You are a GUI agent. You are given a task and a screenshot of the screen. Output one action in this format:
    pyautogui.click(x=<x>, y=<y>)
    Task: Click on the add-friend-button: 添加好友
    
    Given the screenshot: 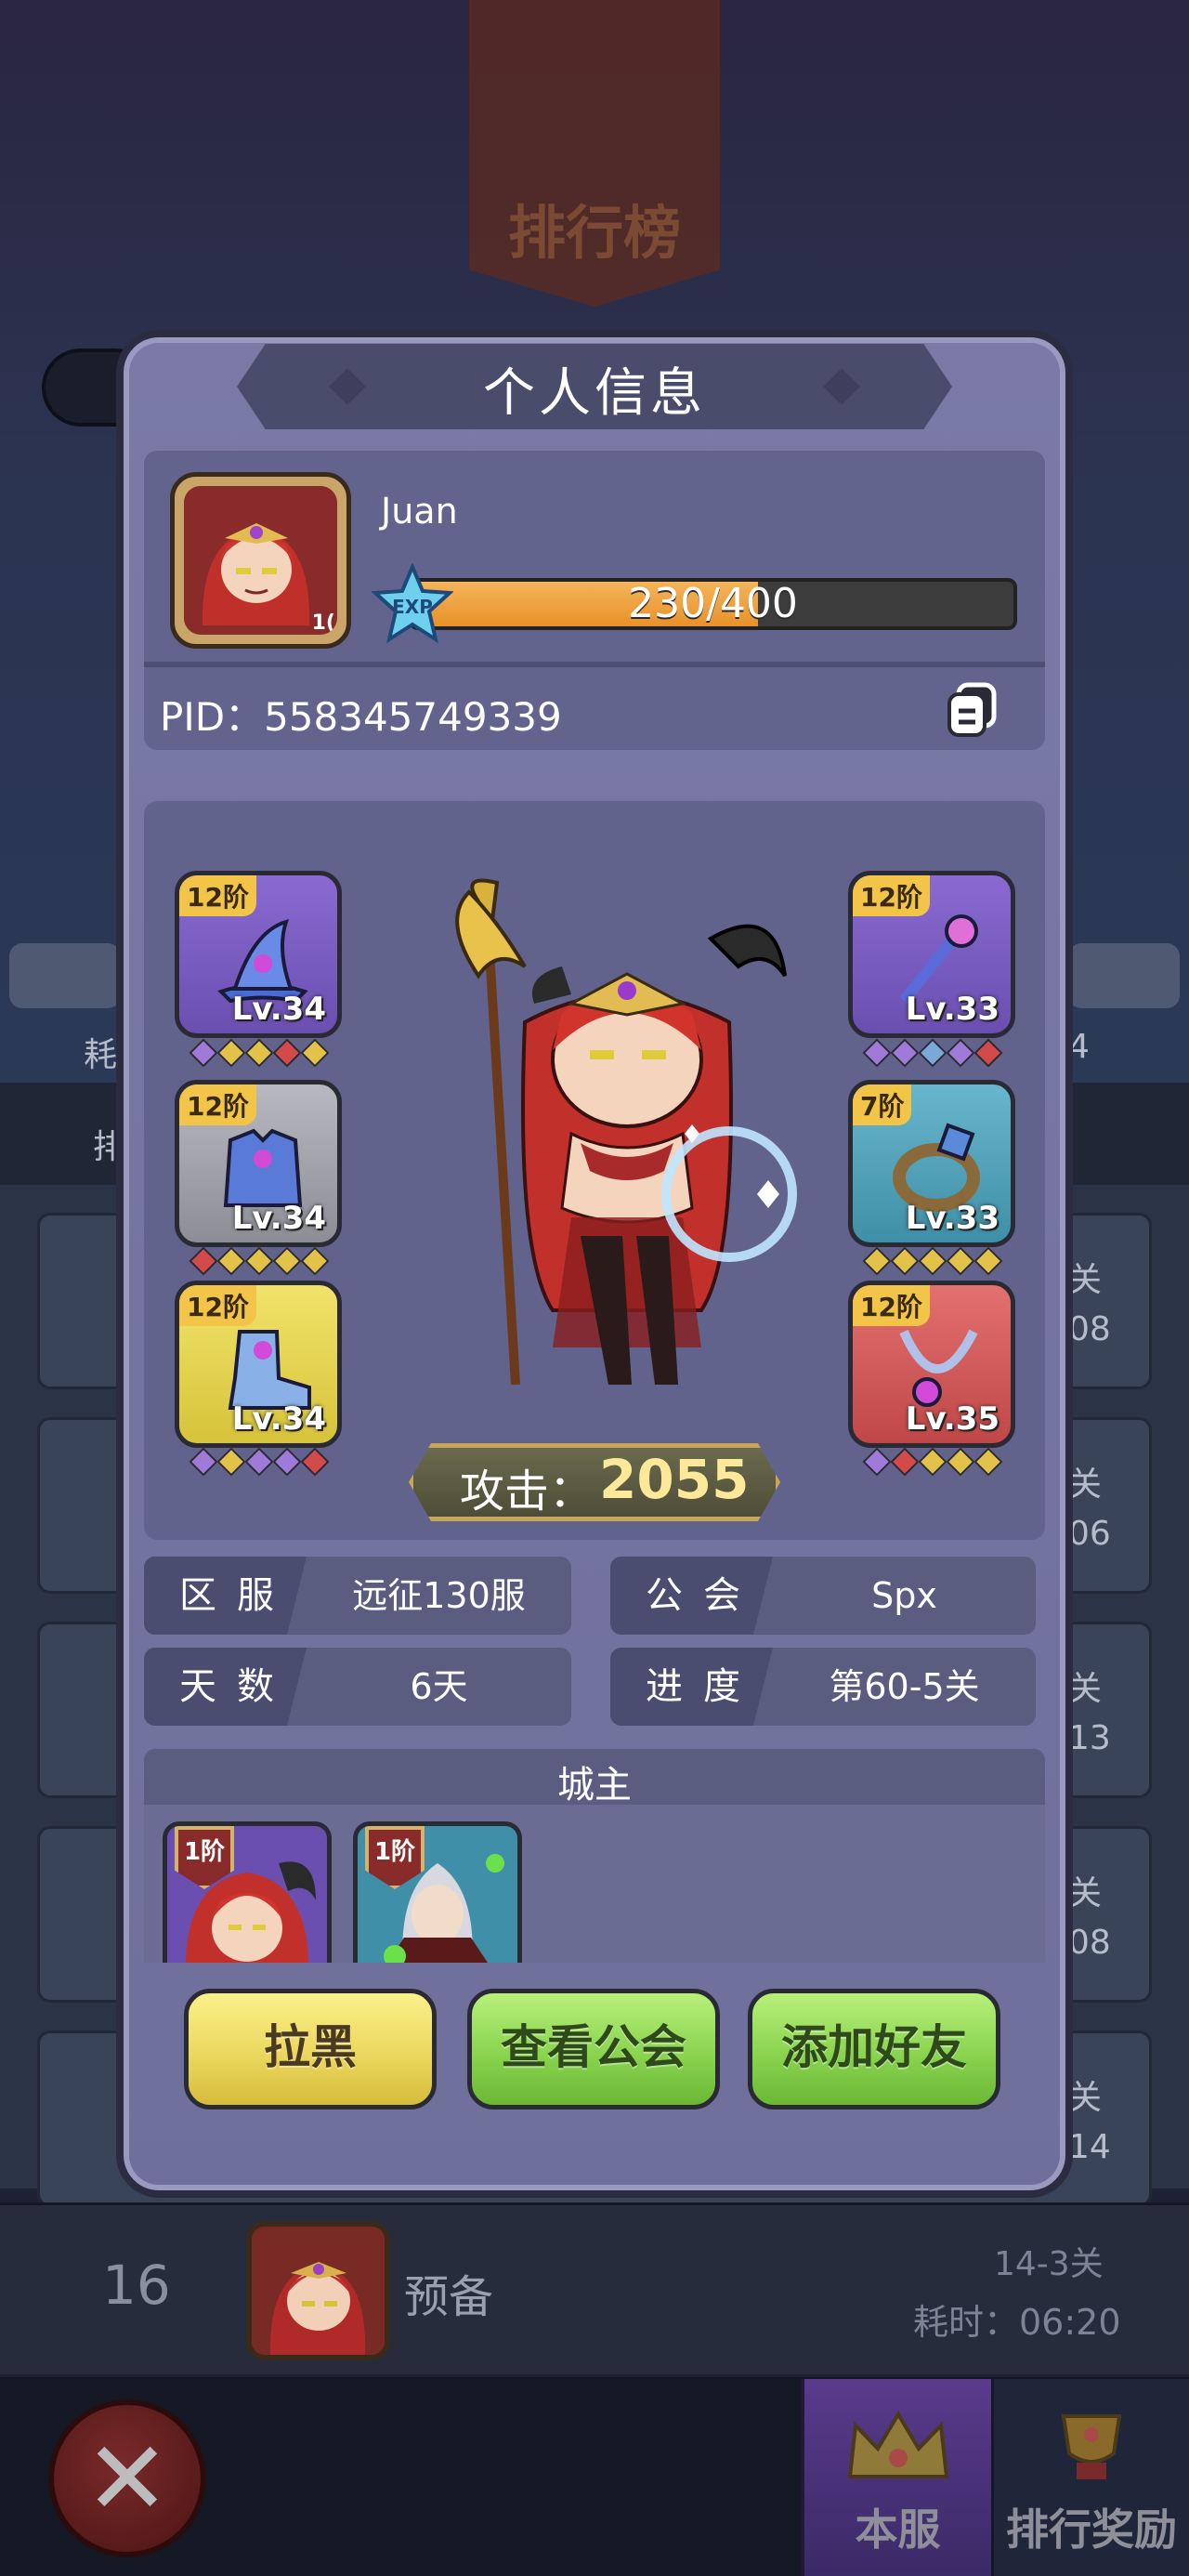 What is the action you would take?
    pyautogui.click(x=874, y=2049)
    